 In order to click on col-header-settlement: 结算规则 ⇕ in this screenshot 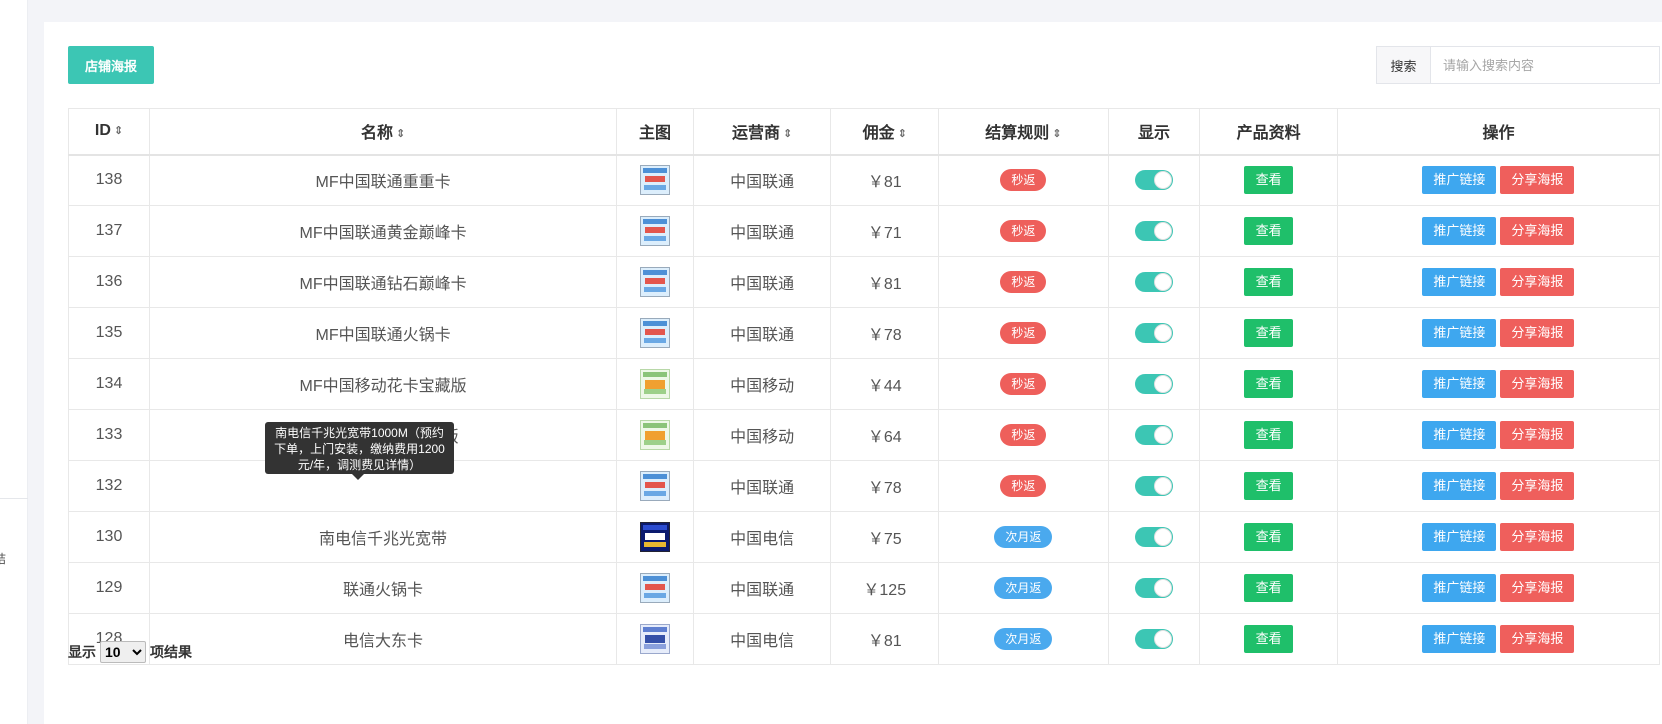, I will do `click(1023, 132)`.